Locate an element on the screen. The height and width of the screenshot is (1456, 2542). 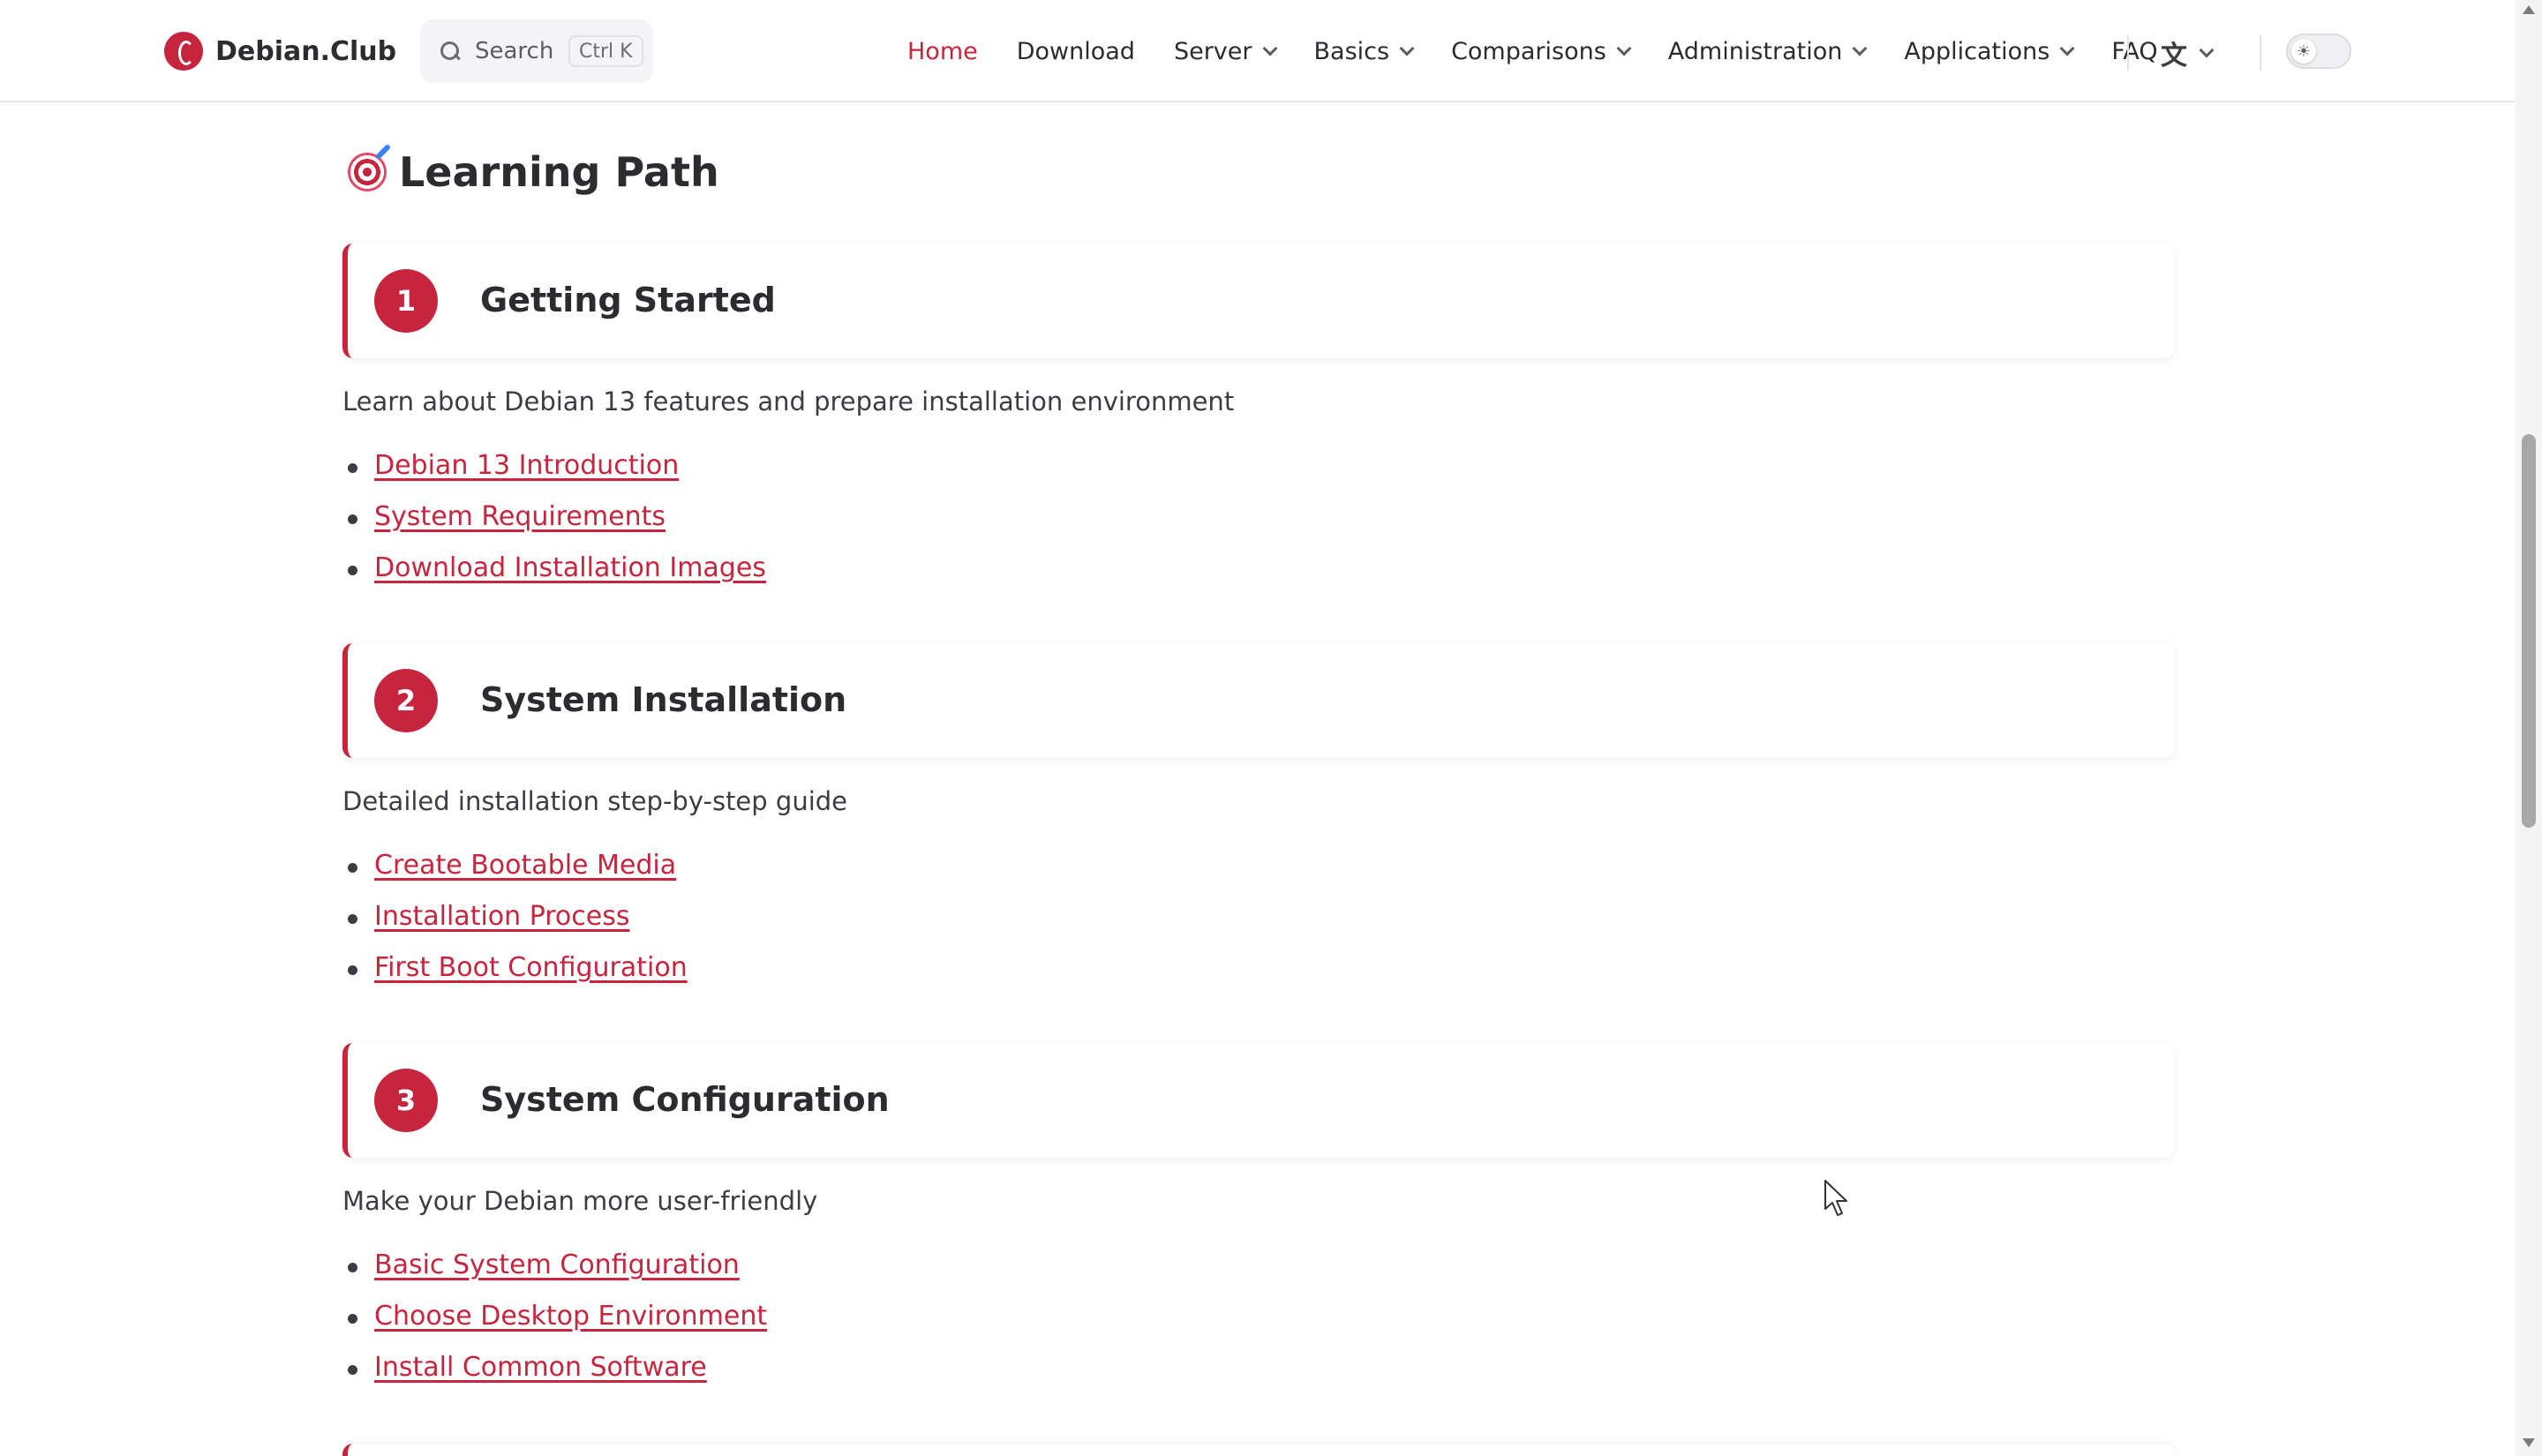
nav-item-applications: Applications is located at coordinates (1989, 51).